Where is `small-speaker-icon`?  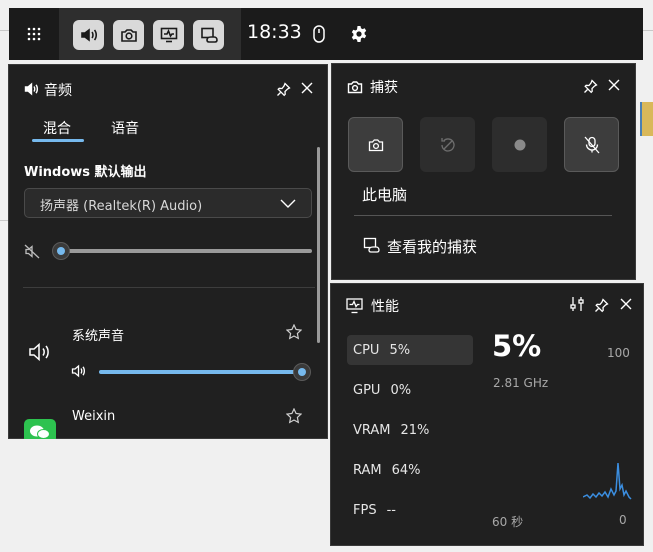
small-speaker-icon is located at coordinates (79, 371).